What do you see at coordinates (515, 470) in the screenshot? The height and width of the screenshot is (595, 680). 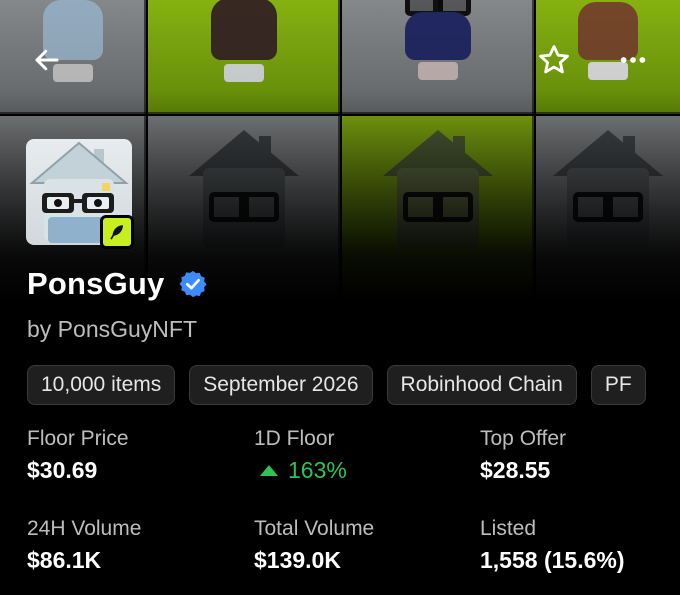 I see `stat-value: $28.55` at bounding box center [515, 470].